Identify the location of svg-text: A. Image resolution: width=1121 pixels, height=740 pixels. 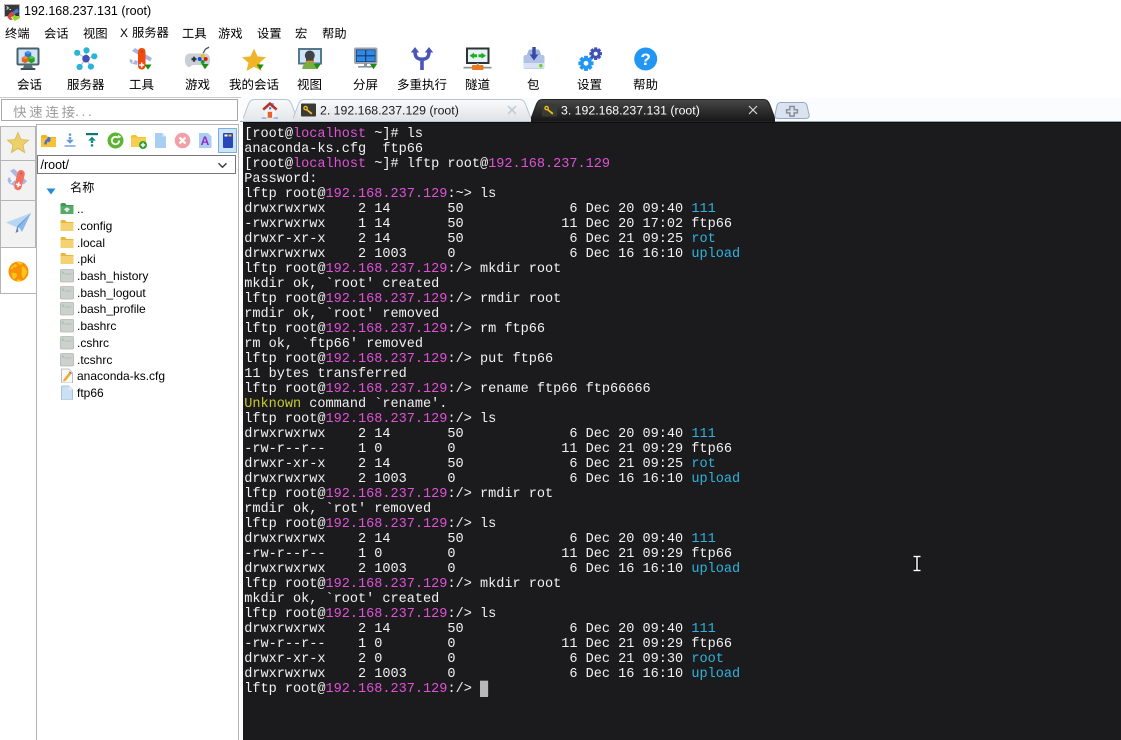
(205, 141).